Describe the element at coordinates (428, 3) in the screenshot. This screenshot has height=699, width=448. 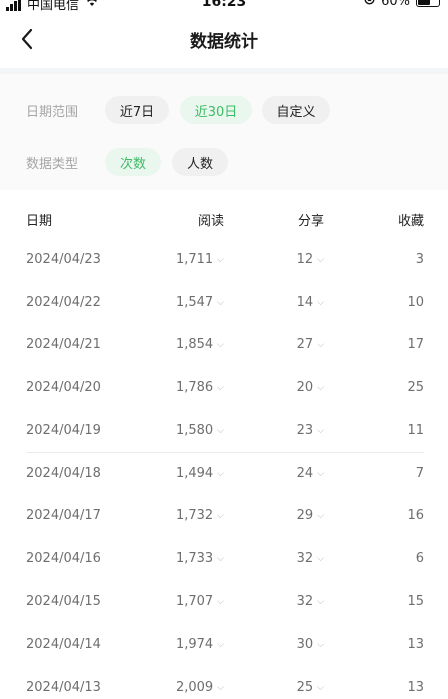
I see `battery-icon` at that location.